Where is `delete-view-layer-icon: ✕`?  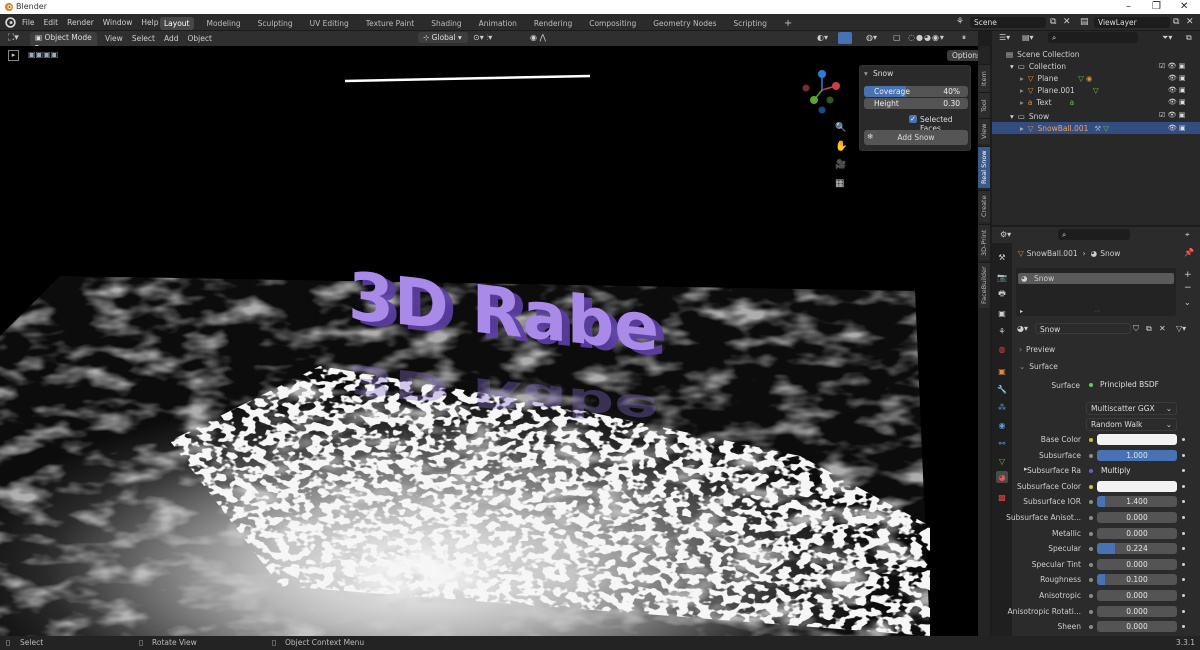 delete-view-layer-icon: ✕ is located at coordinates (1190, 22).